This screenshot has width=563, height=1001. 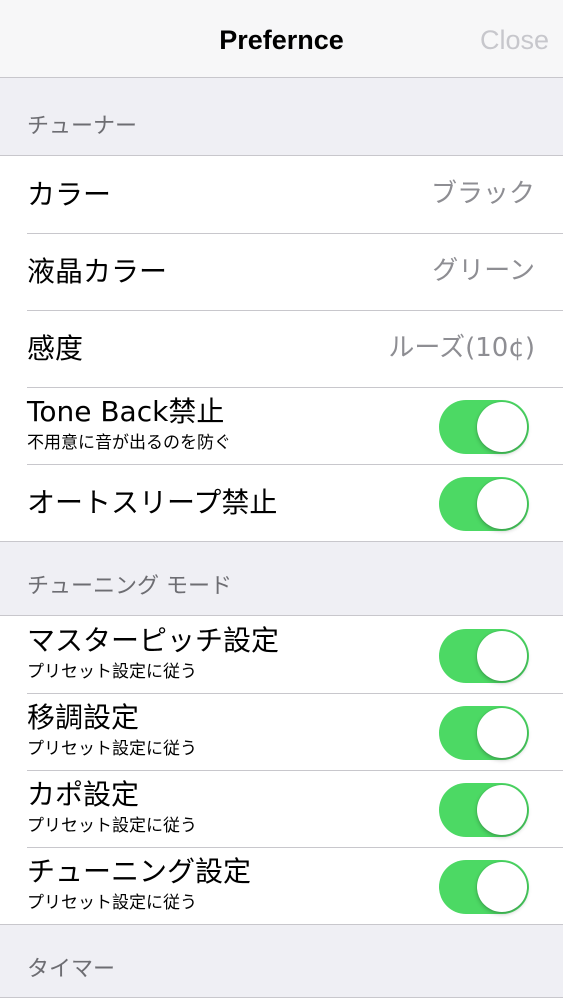 I want to click on row-label: マスターピッチ設定, so click(x=153, y=640).